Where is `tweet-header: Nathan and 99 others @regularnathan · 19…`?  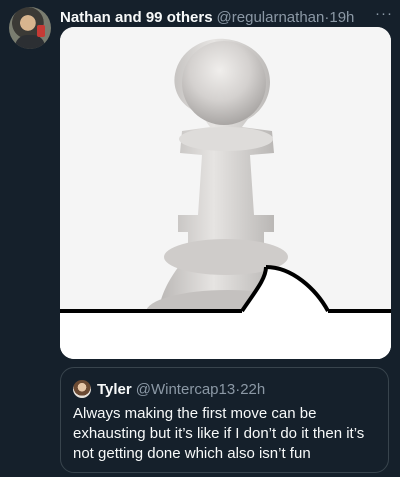
tweet-header: Nathan and 99 others @regularnathan · 19… is located at coordinates (225, 17).